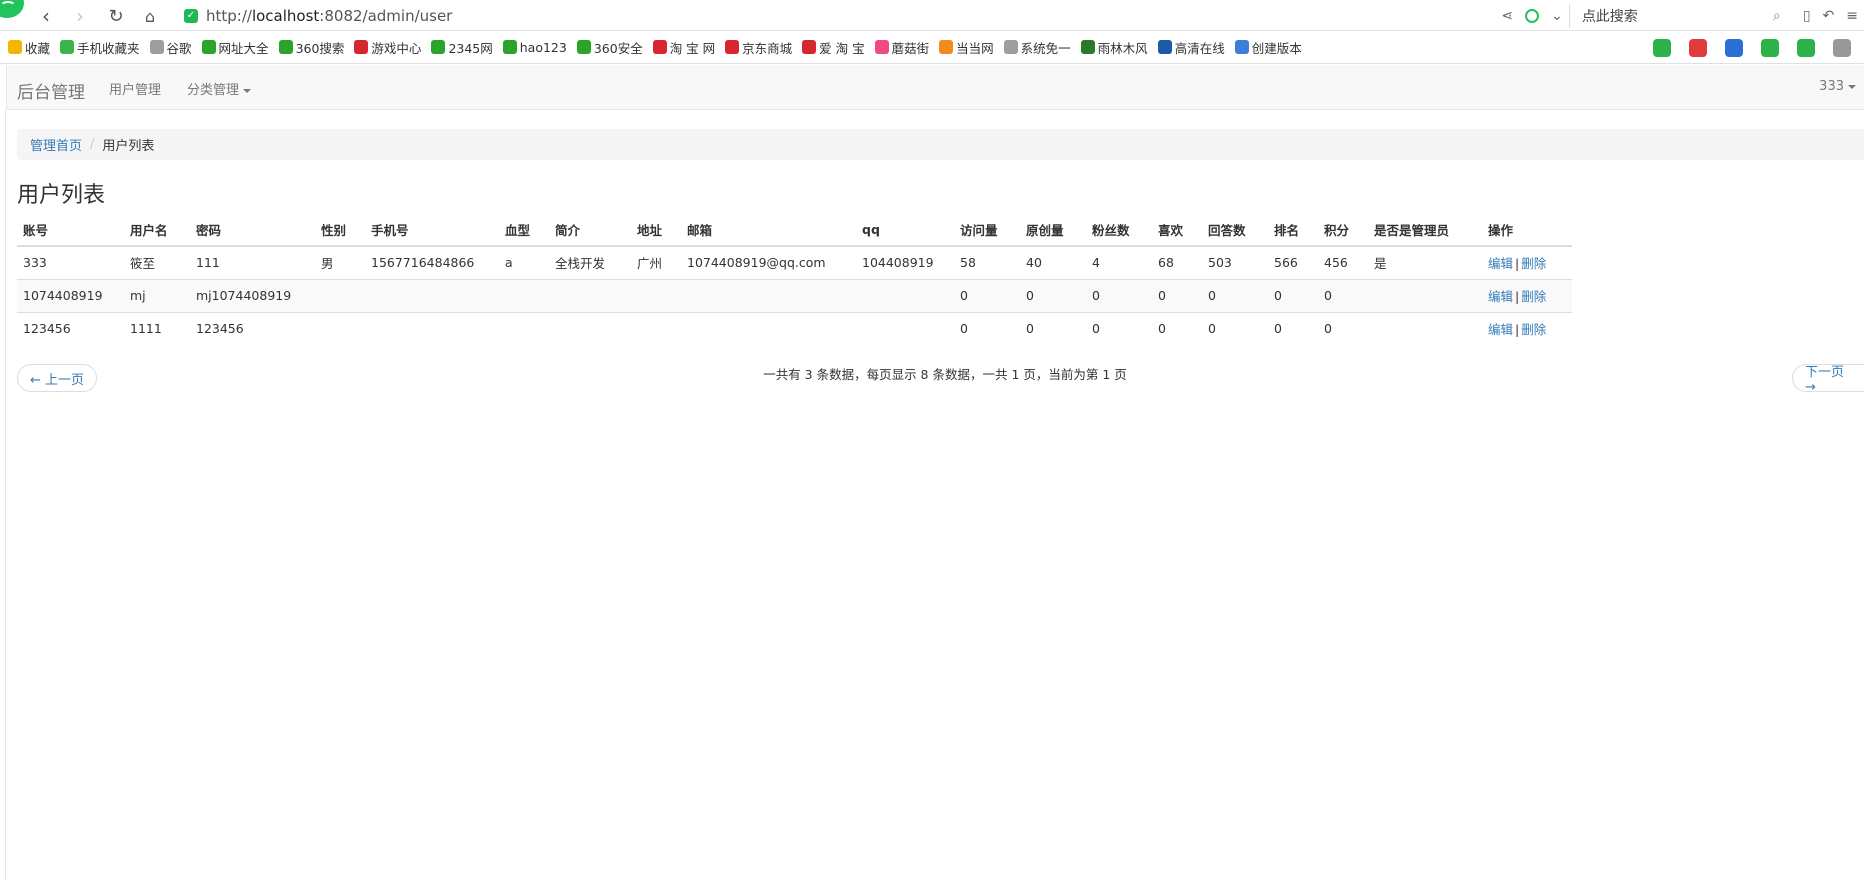 This screenshot has width=1864, height=880. I want to click on share-icon: ⋖, so click(1507, 16).